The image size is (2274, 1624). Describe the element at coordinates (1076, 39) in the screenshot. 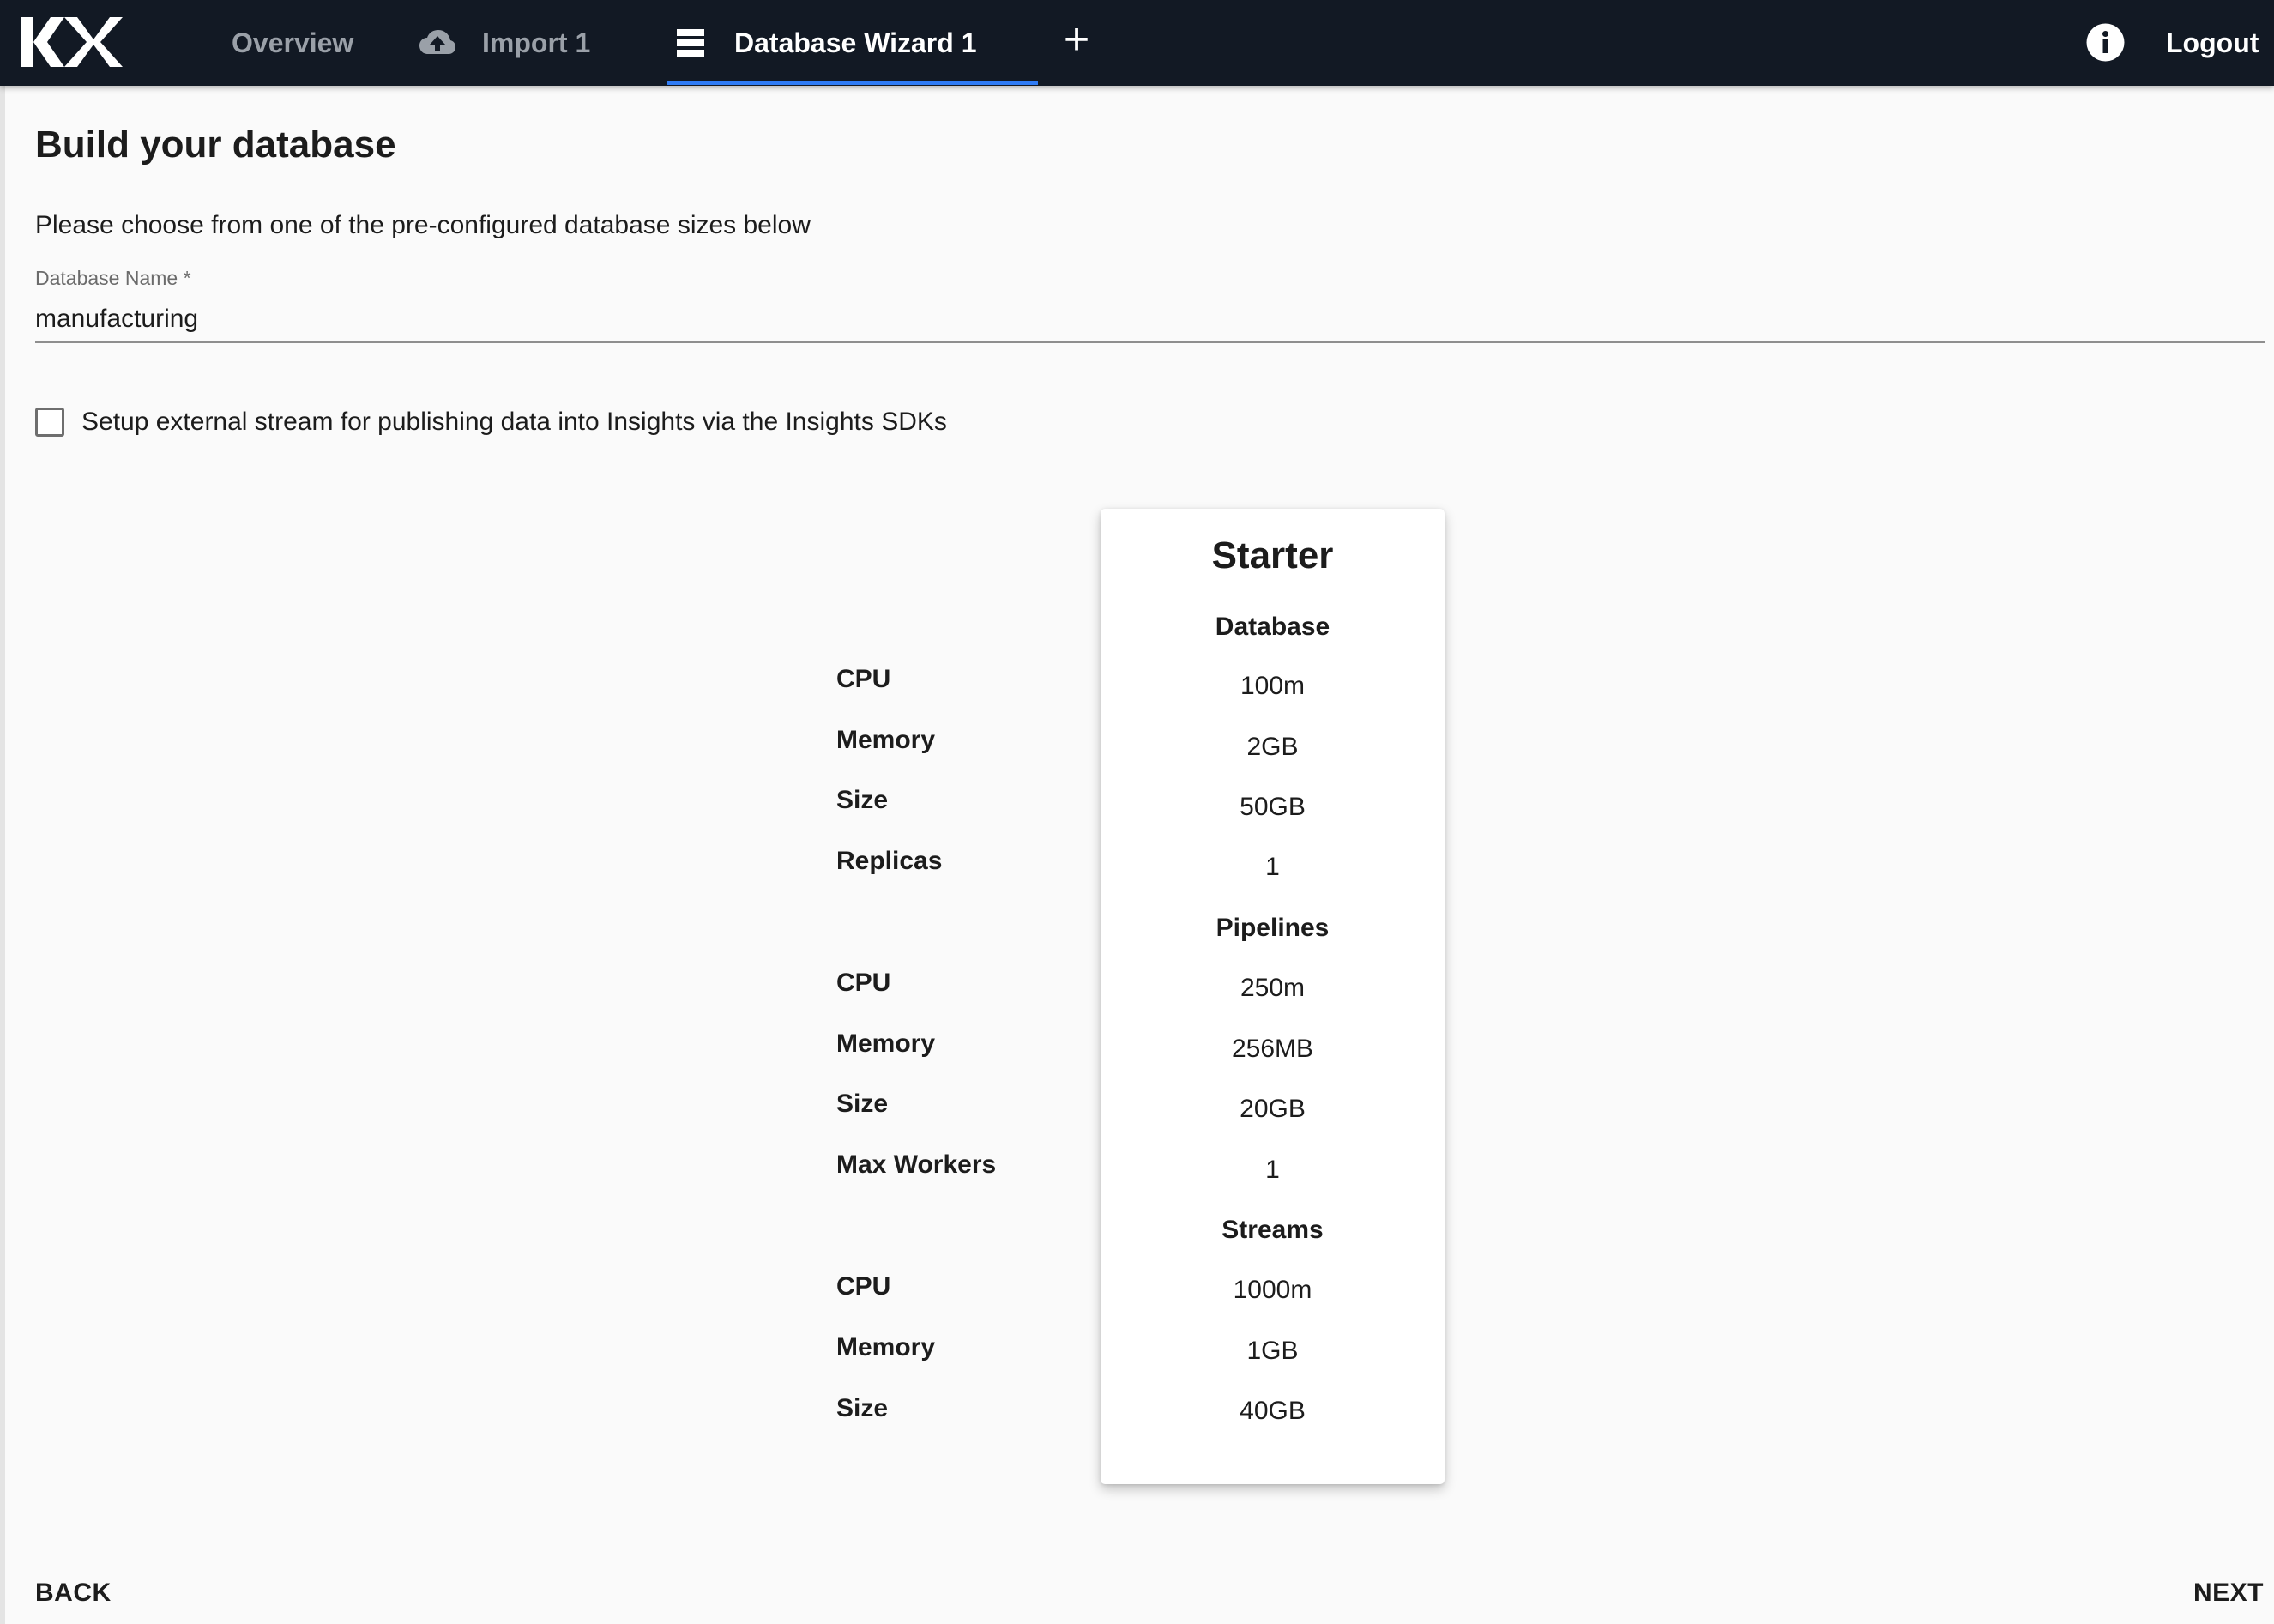

I see `add-tab-button: +` at that location.